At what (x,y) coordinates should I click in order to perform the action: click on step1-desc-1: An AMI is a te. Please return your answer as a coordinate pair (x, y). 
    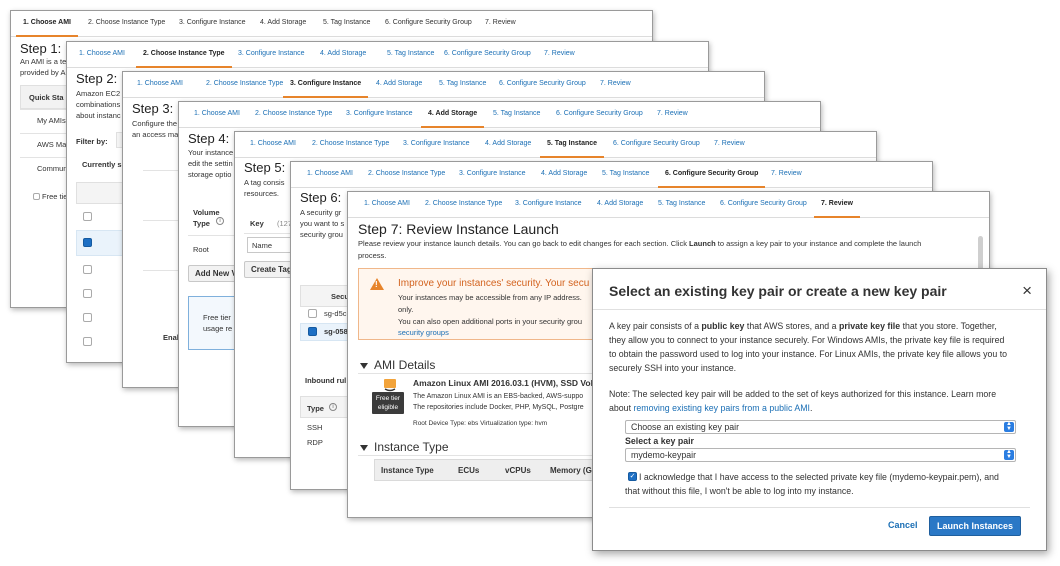
    Looking at the image, I should click on (43, 61).